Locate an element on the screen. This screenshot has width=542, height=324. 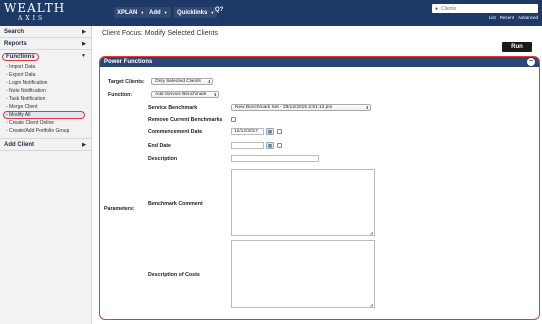
end-date-input is located at coordinates (247, 145).